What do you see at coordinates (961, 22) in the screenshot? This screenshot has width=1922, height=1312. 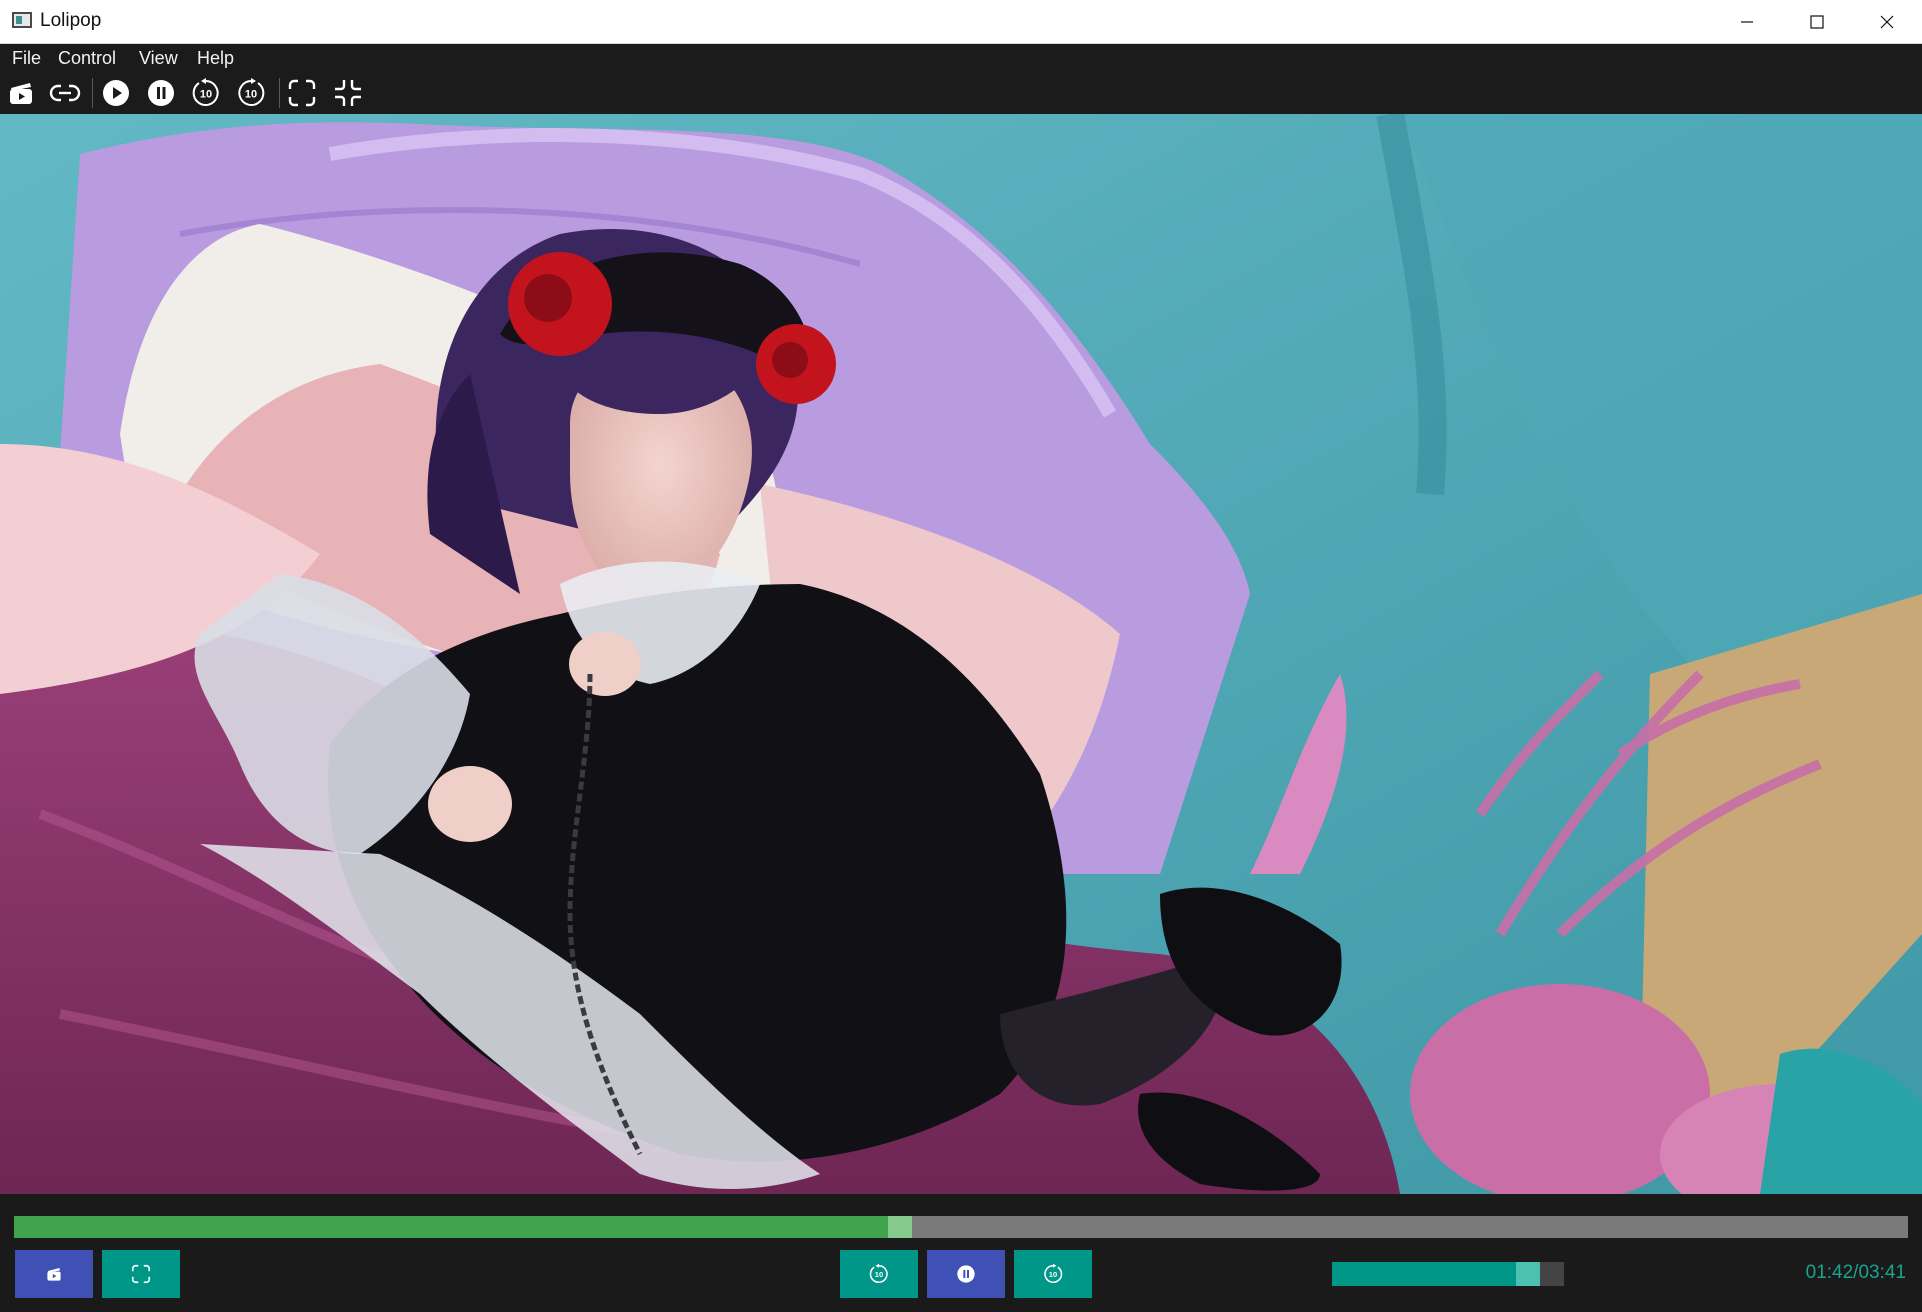 I see `title-bar: Lolipop` at bounding box center [961, 22].